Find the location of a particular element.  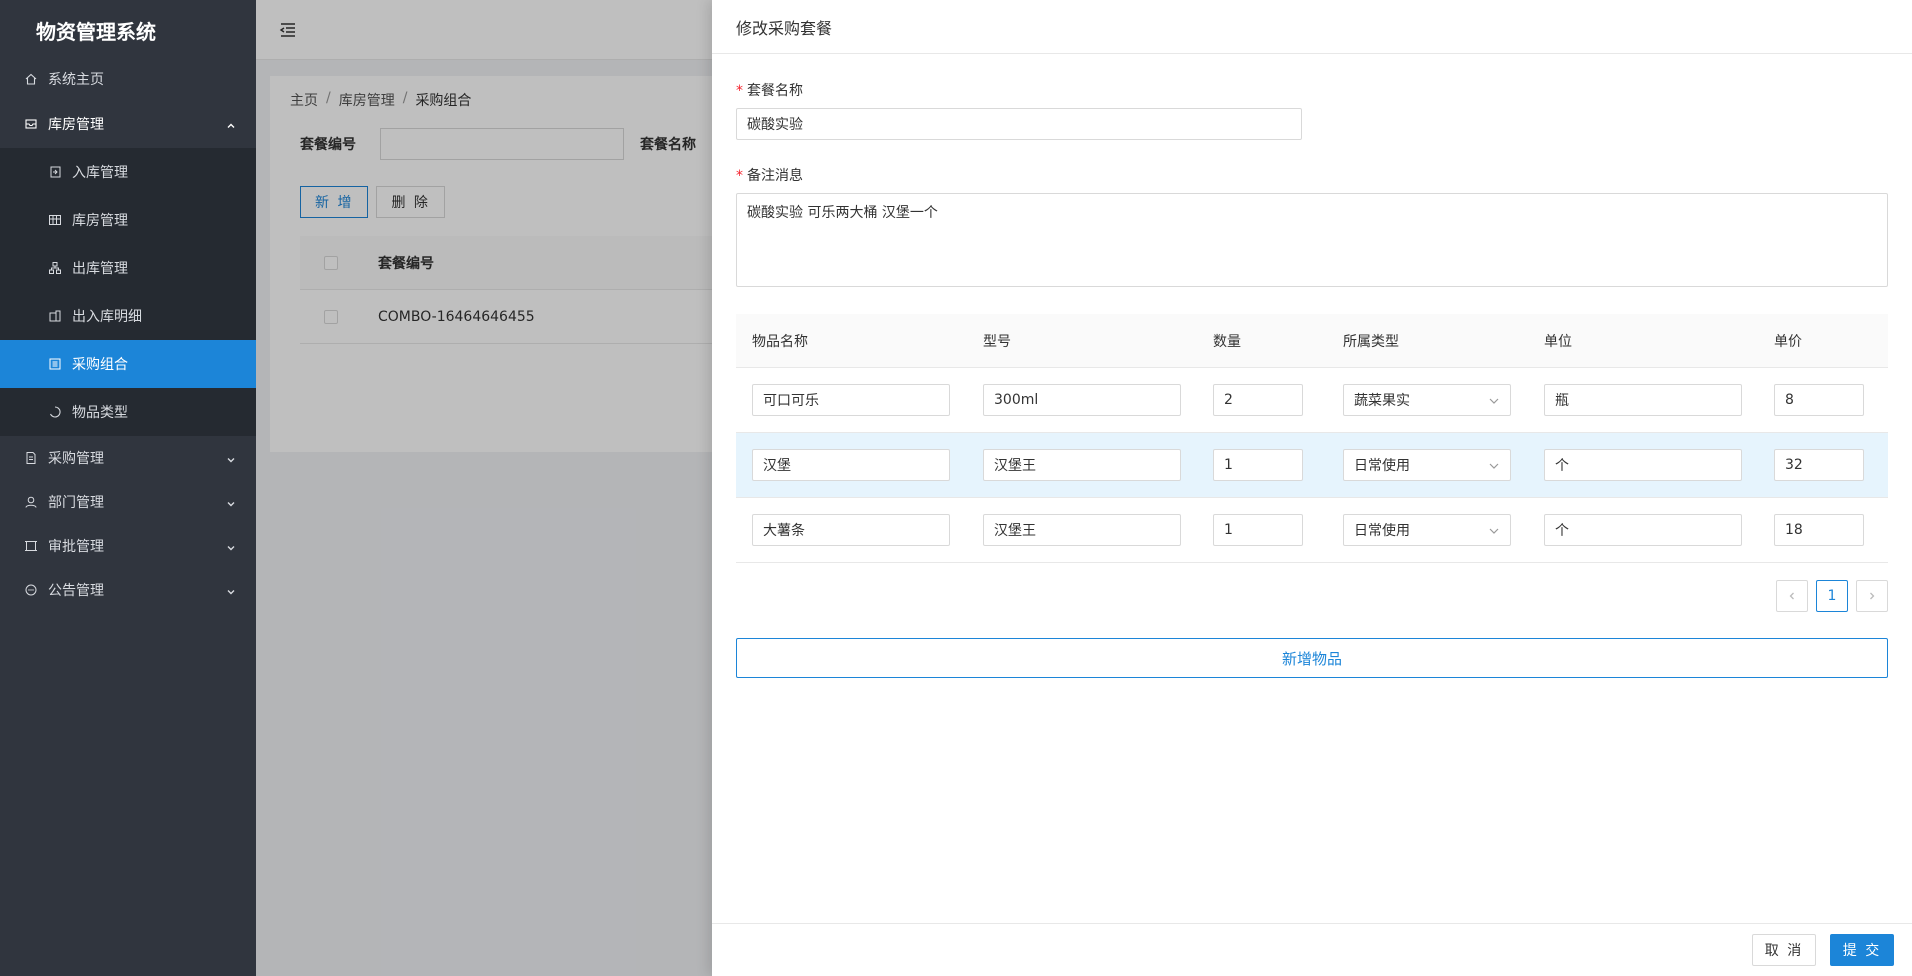

item-unit-input: 瓶 is located at coordinates (1643, 400).